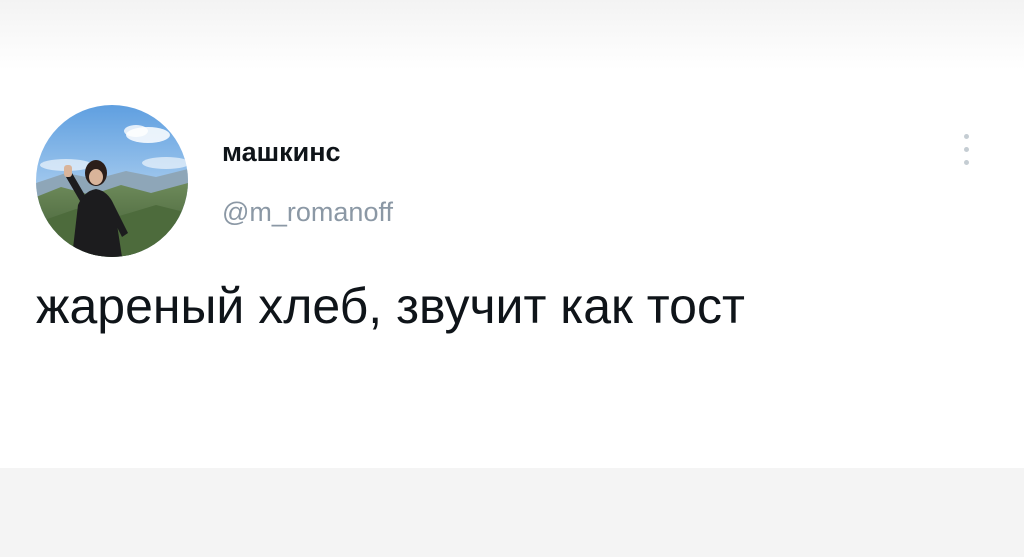 The image size is (1024, 557). What do you see at coordinates (281, 152) in the screenshot?
I see `author-display-name: машкинс` at bounding box center [281, 152].